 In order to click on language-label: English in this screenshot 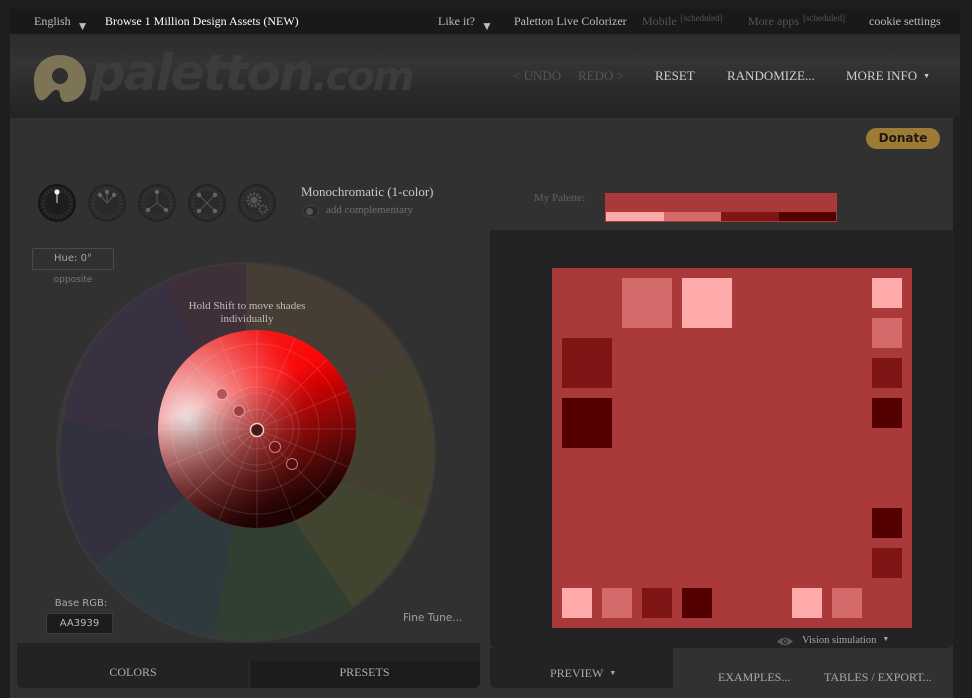, I will do `click(52, 21)`.